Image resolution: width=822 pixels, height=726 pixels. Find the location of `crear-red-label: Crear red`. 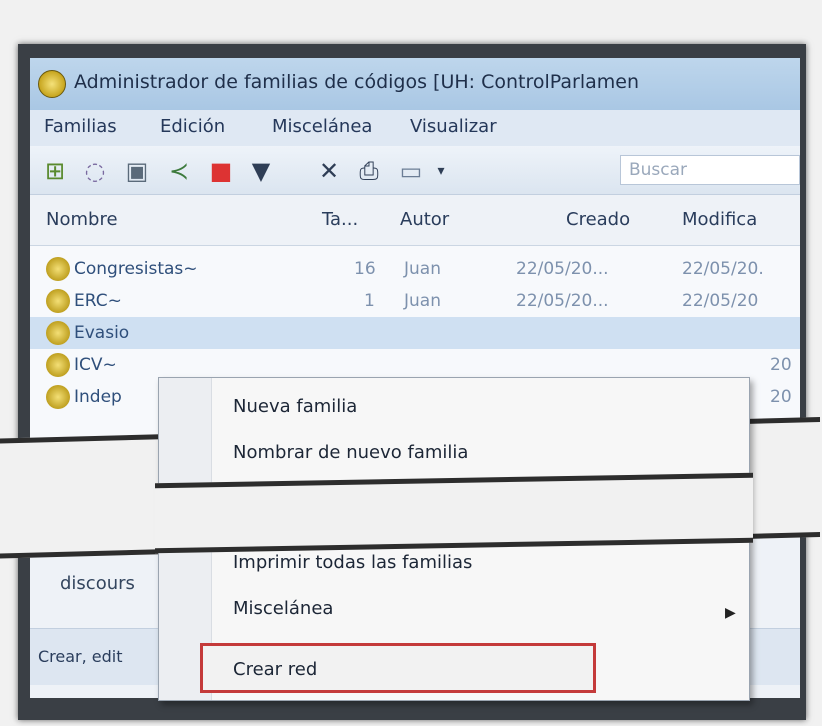

crear-red-label: Crear red is located at coordinates (275, 669).